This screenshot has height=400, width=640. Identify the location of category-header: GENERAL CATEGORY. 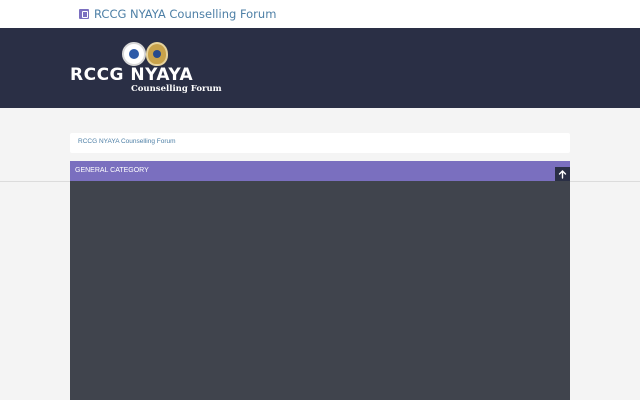
(320, 171).